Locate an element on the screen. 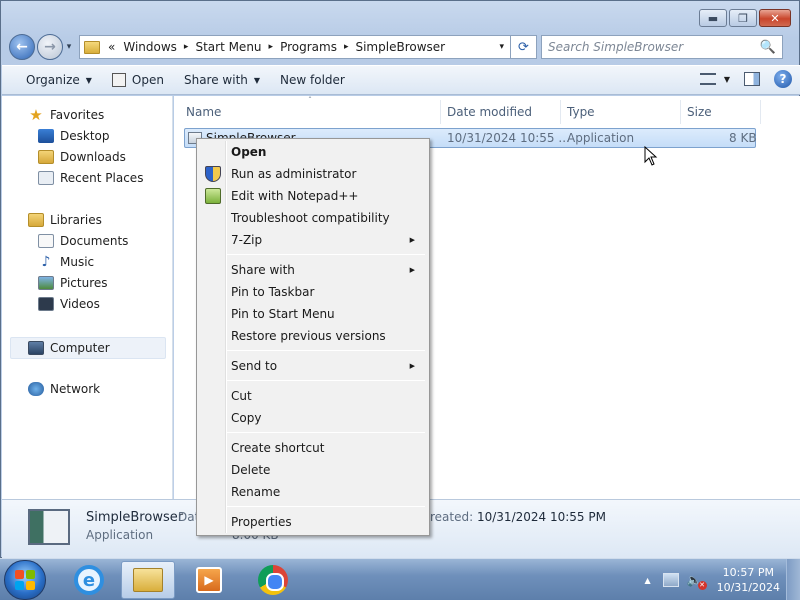 Image resolution: width=800 pixels, height=600 pixels. nav-documents: Documents is located at coordinates (83, 241).